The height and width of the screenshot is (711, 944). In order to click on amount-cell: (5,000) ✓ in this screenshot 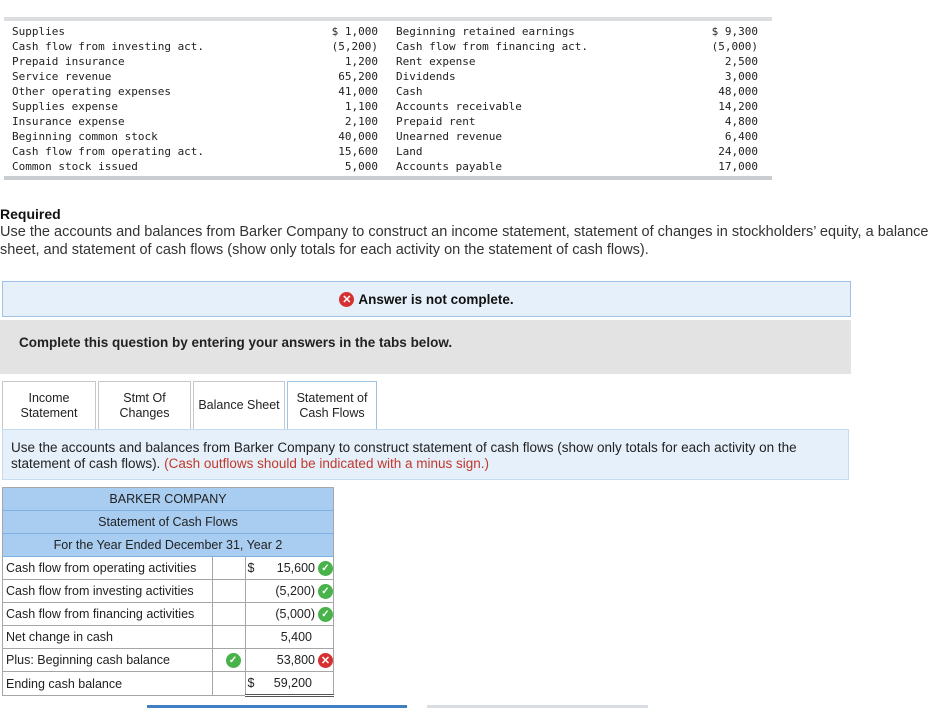, I will do `click(289, 614)`.